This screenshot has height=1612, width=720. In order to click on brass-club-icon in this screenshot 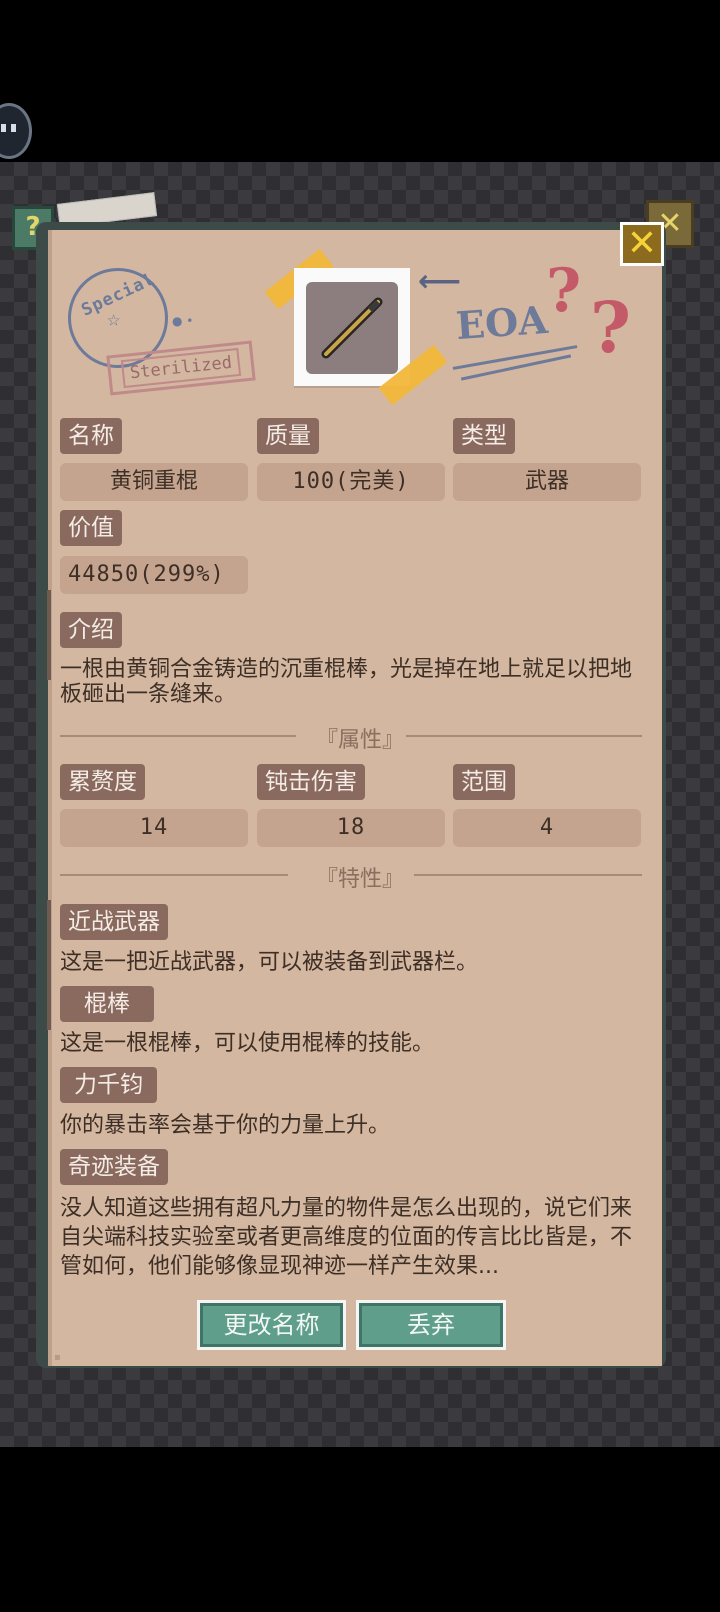, I will do `click(352, 328)`.